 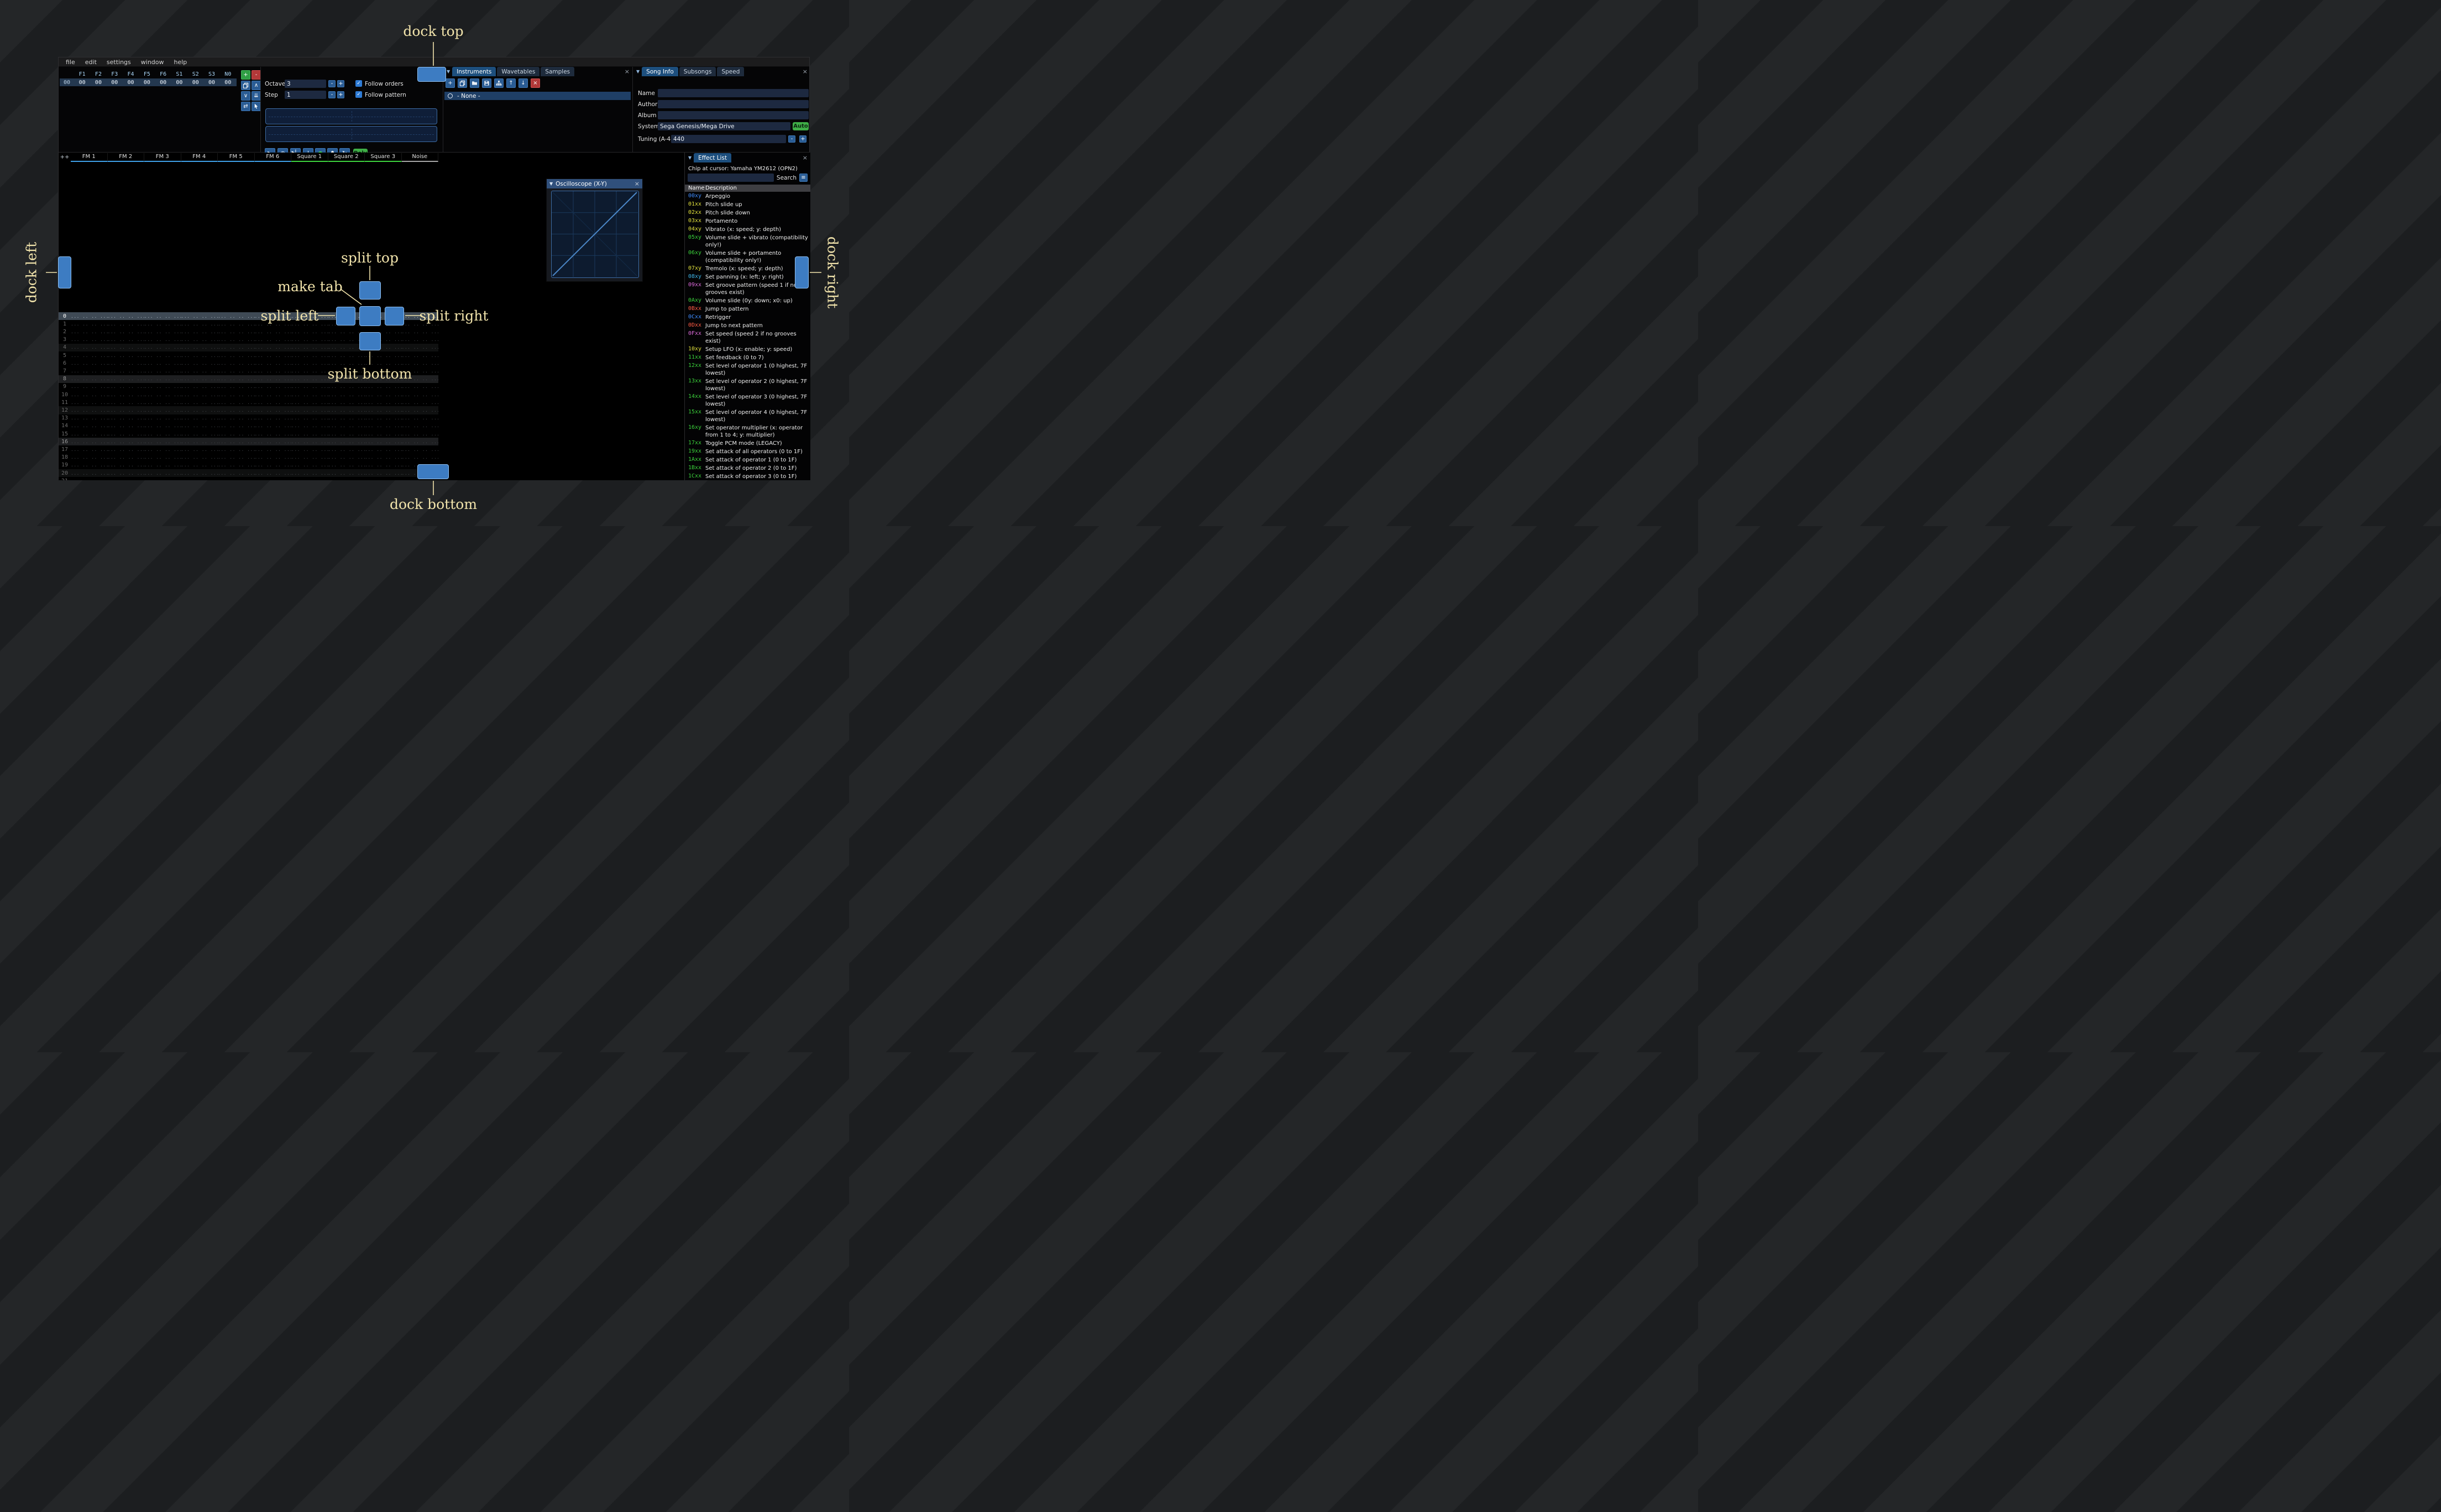 What do you see at coordinates (346, 158) in the screenshot?
I see `channel-header: Square 2` at bounding box center [346, 158].